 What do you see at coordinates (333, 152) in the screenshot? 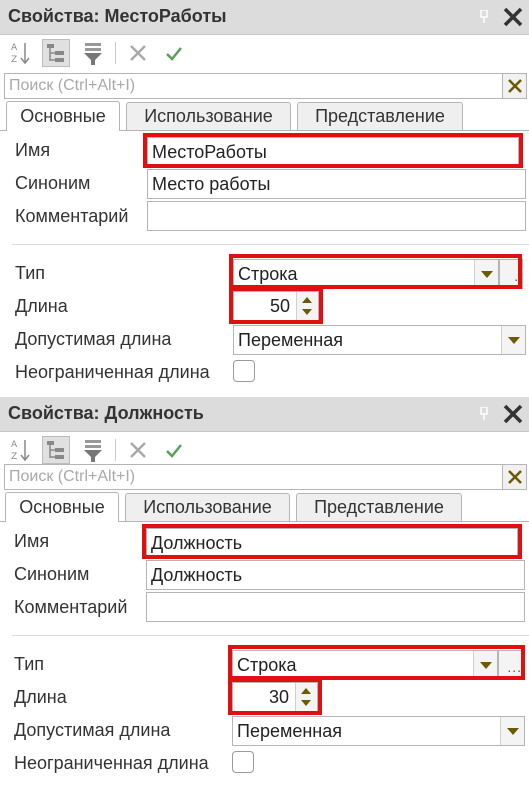
I see `name-field: МестоРаботы` at bounding box center [333, 152].